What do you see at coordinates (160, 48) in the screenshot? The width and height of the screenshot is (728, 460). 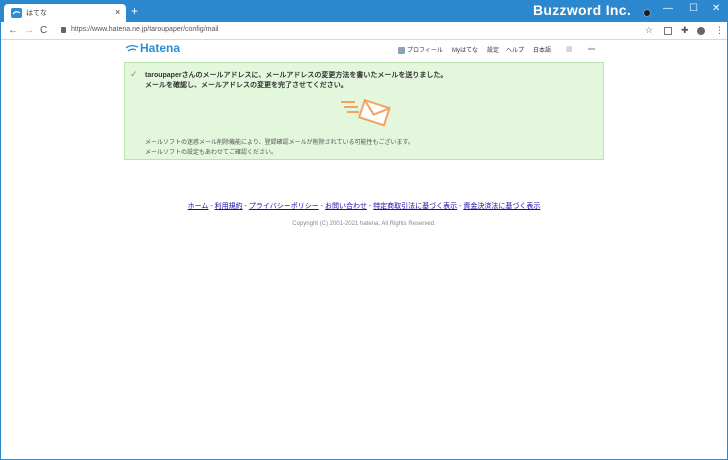 I see `logo-text: Hatena` at bounding box center [160, 48].